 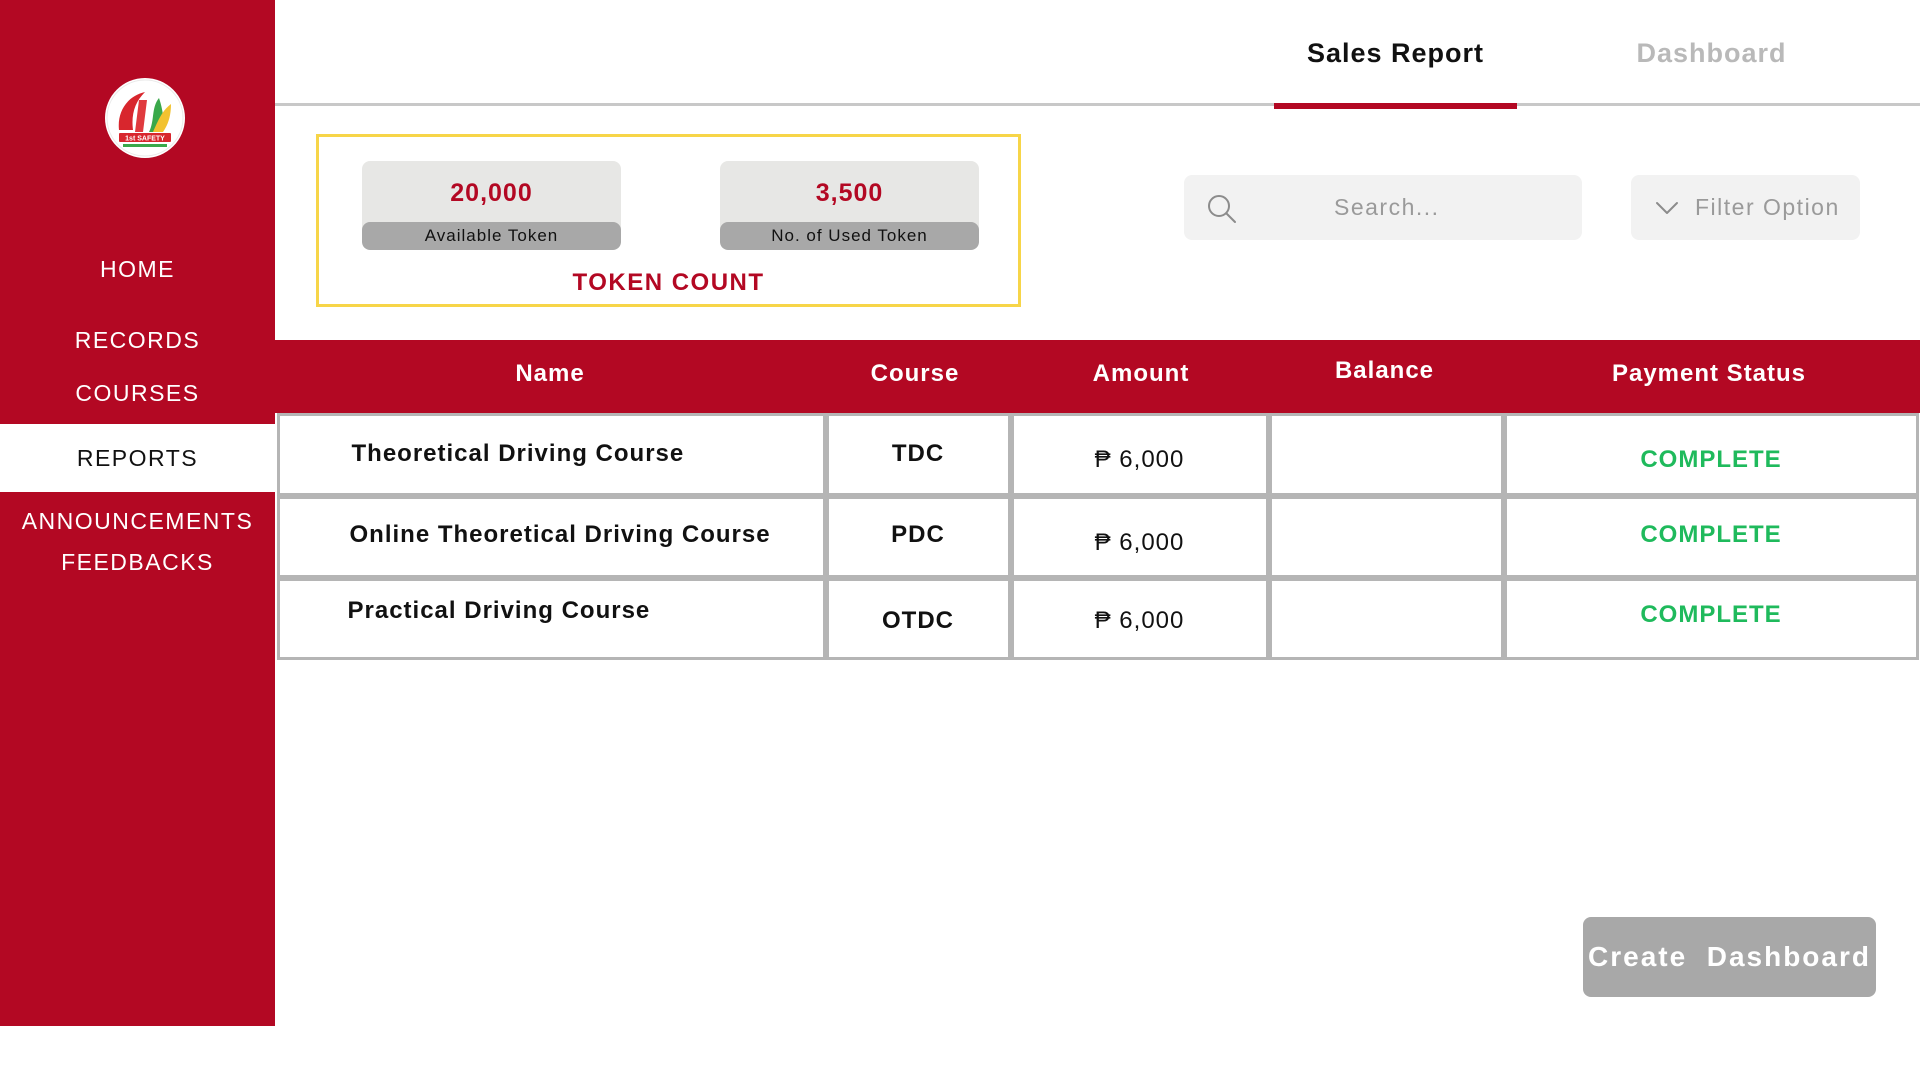 What do you see at coordinates (1097, 104) in the screenshot?
I see `tab-divider` at bounding box center [1097, 104].